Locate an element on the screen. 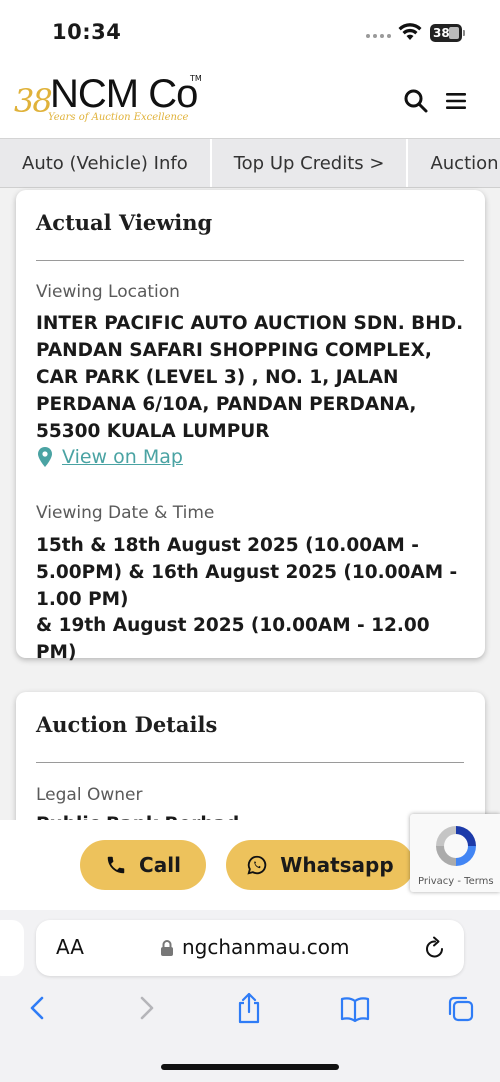  tab-top-up-credits: Top Up Credits > is located at coordinates (310, 163).